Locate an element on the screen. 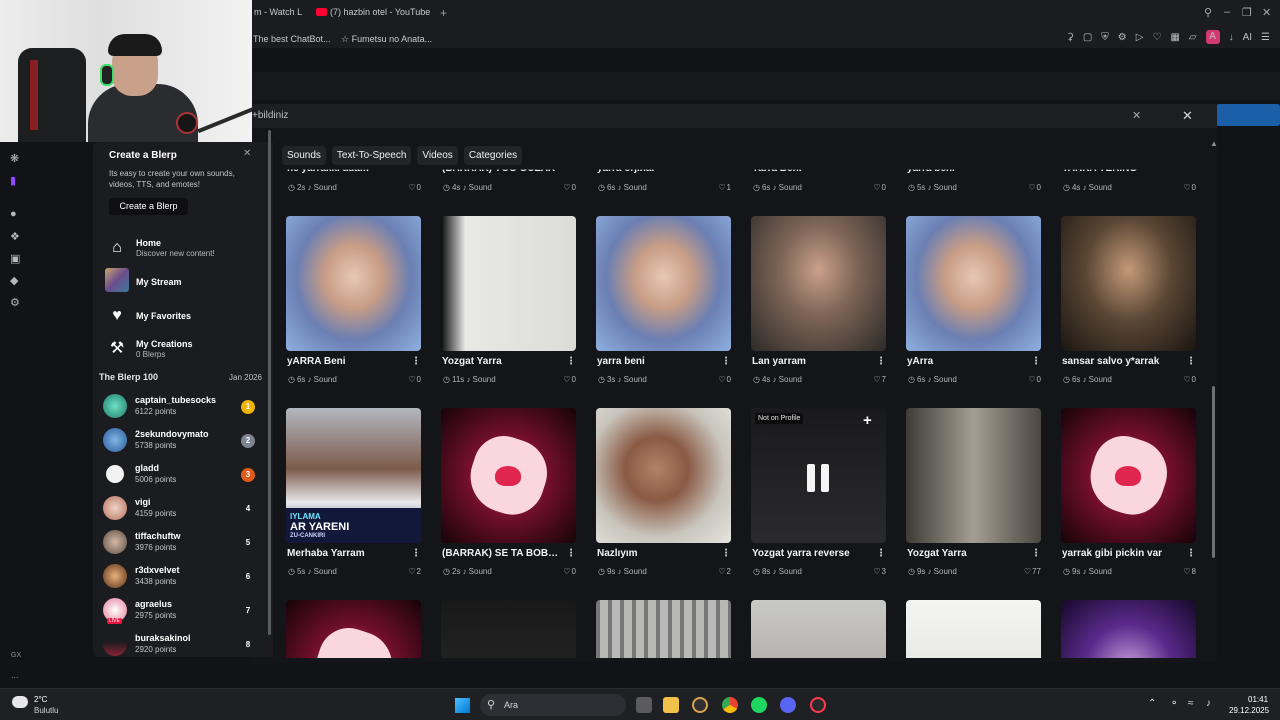  ranking-row: captain_tubesocks 6122 points 1 is located at coordinates (183, 407).